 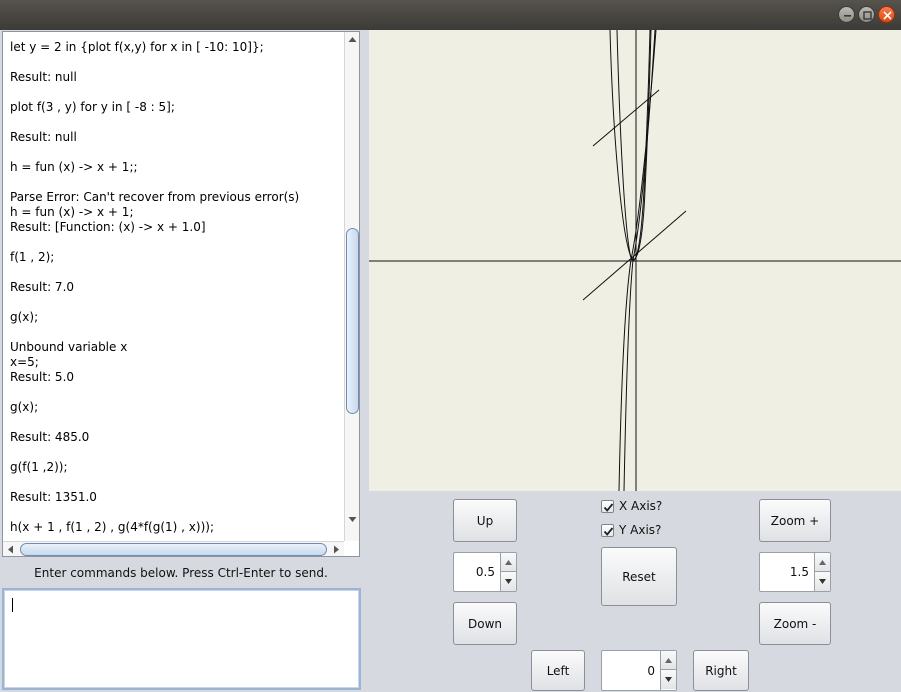 What do you see at coordinates (352, 519) in the screenshot?
I see `scroll-down-arrow-icon` at bounding box center [352, 519].